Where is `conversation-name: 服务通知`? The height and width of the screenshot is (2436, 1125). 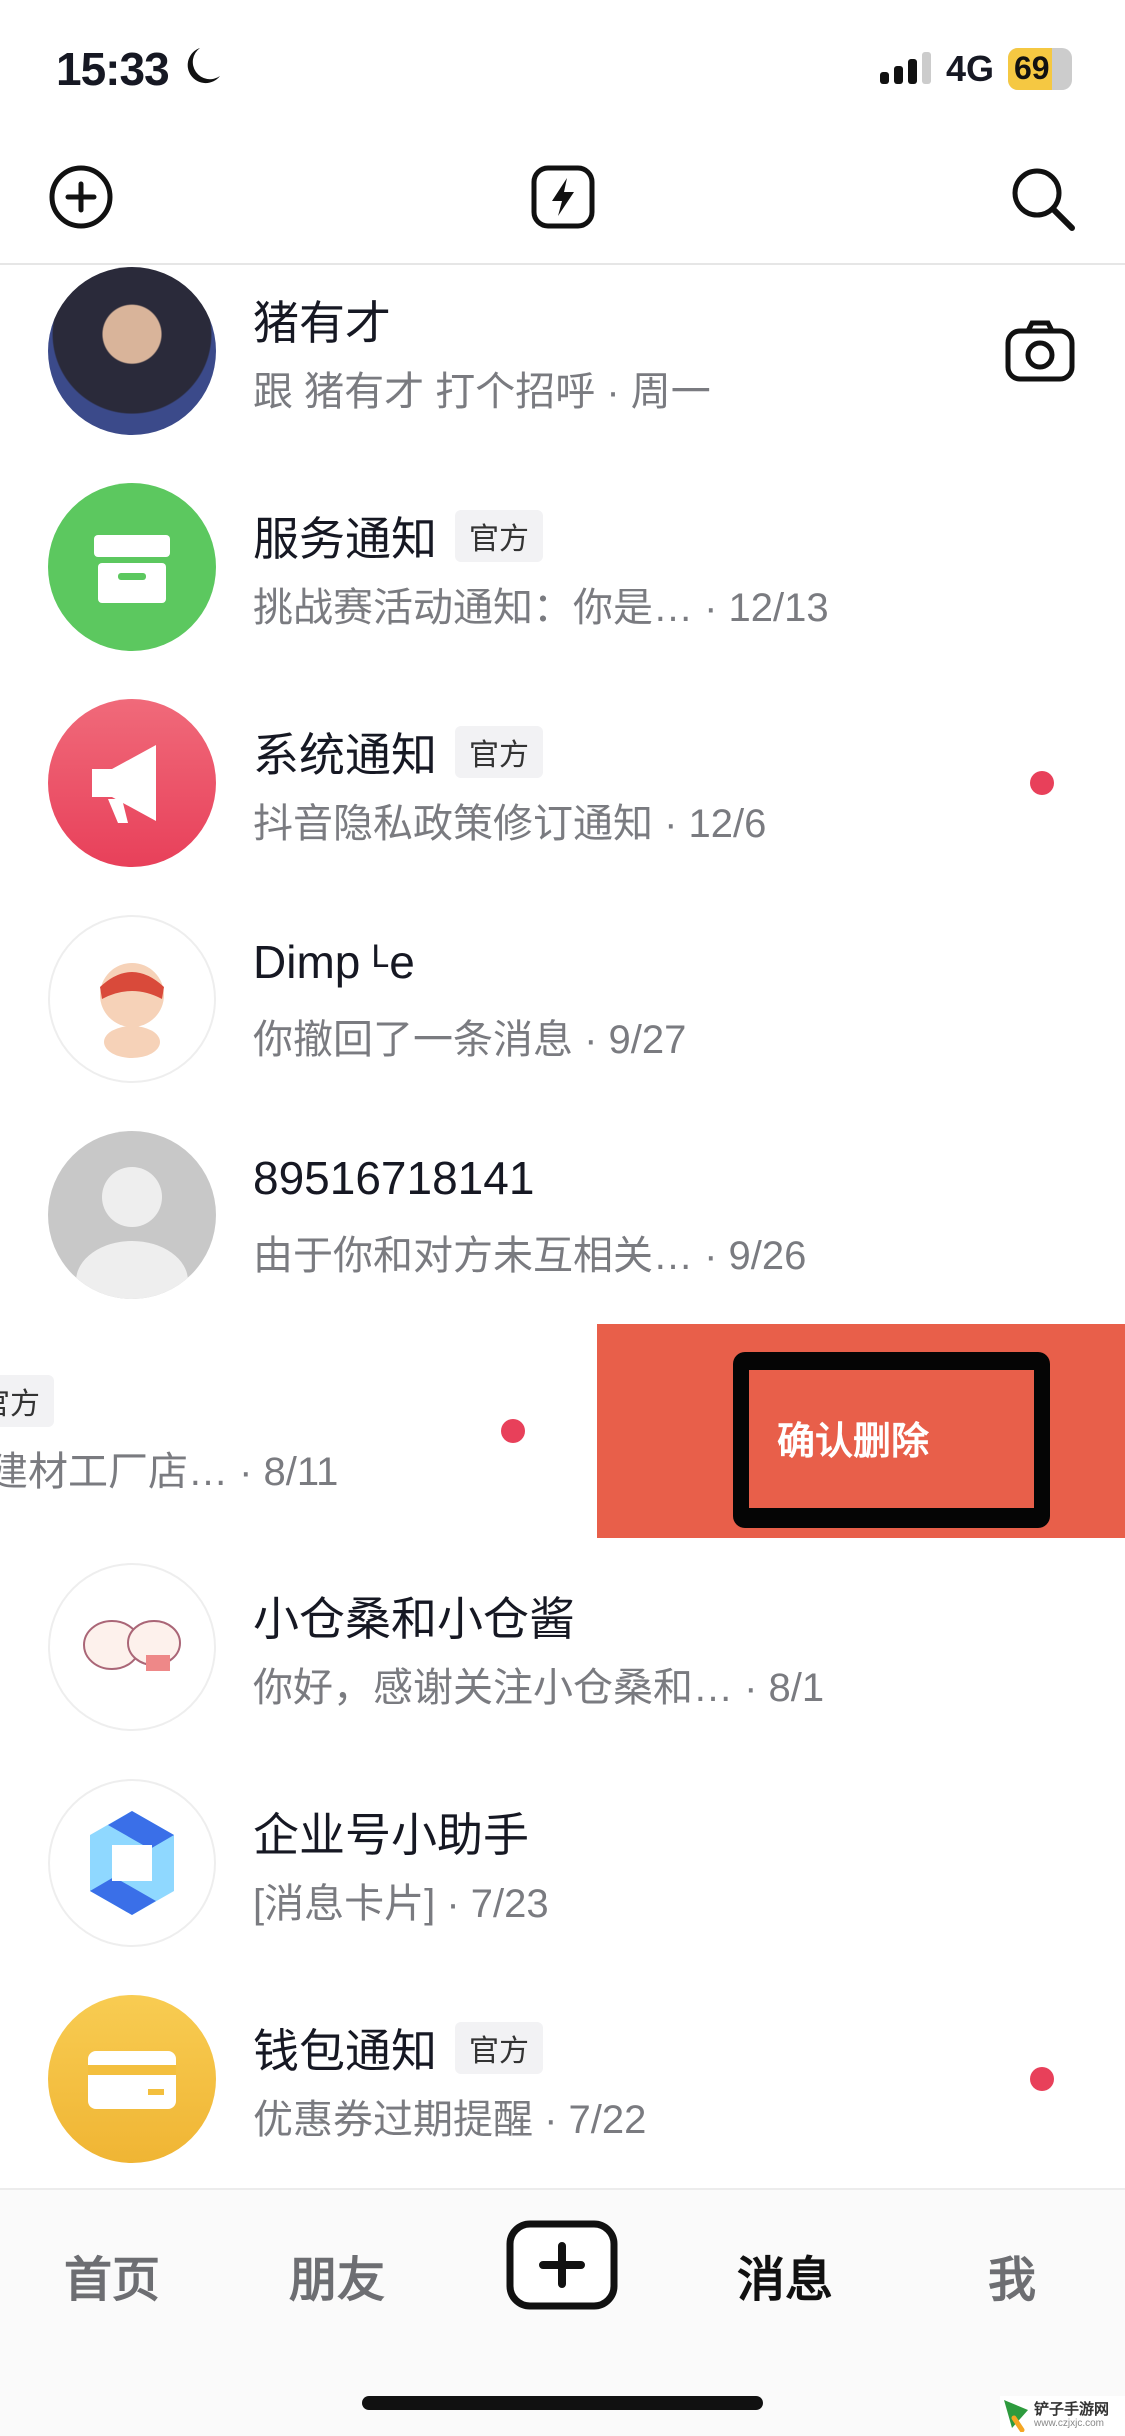 conversation-name: 服务通知 is located at coordinates (345, 539).